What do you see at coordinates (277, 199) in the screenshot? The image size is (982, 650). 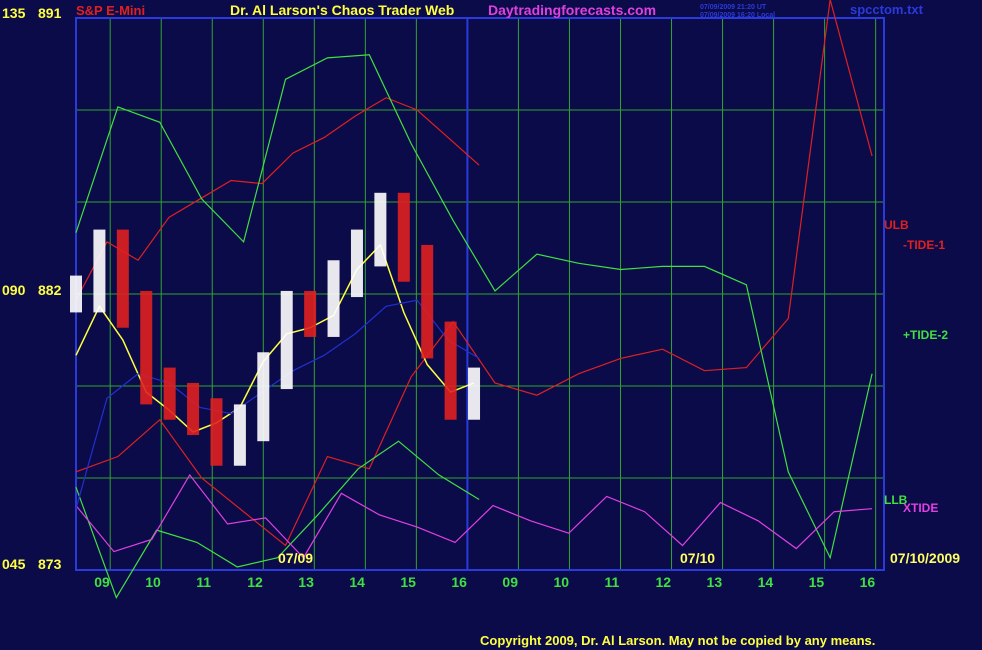 I see `series-ulb` at bounding box center [277, 199].